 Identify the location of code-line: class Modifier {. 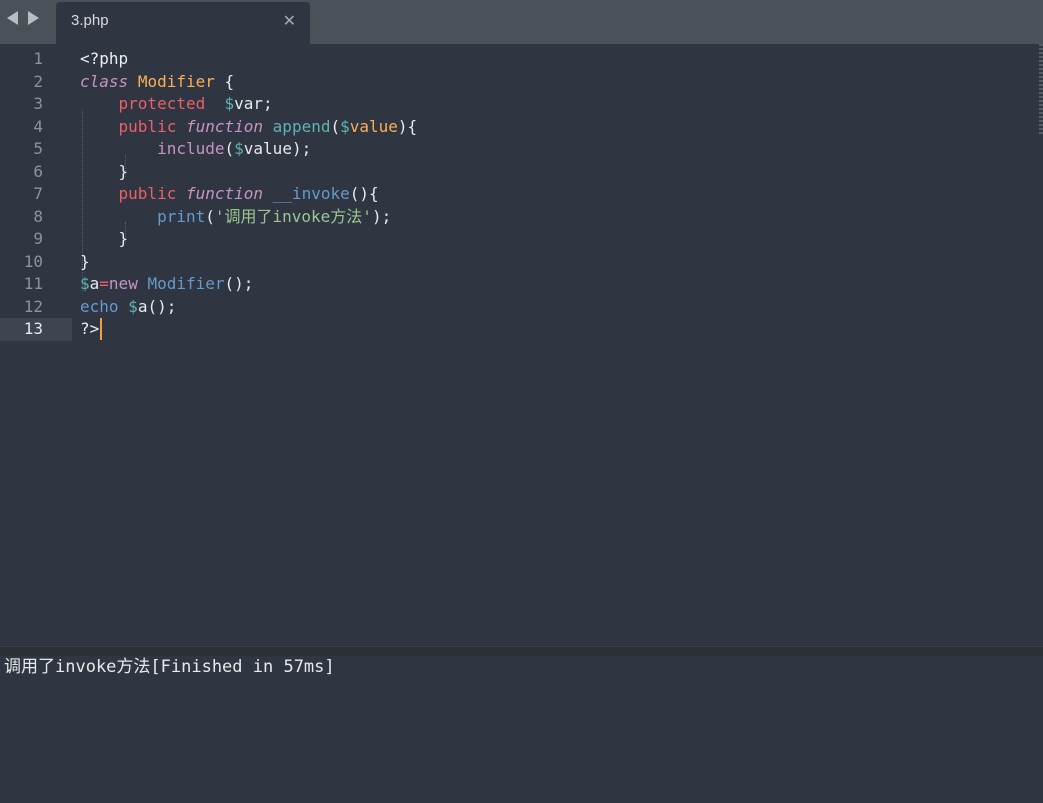
(550, 82).